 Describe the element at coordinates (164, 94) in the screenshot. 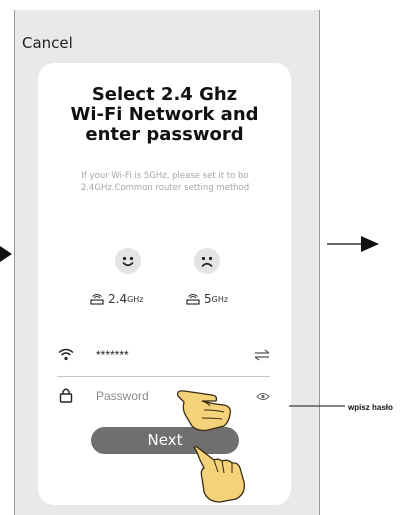

I see `title-line-1: Select 2.4 Ghz` at that location.